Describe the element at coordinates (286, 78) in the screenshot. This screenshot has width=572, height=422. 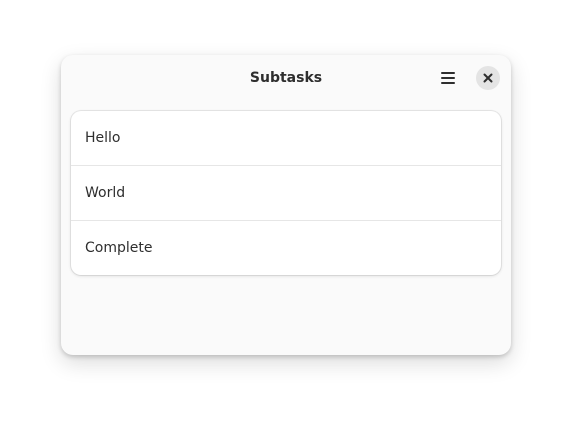
I see `header-bar: Subtasks` at that location.